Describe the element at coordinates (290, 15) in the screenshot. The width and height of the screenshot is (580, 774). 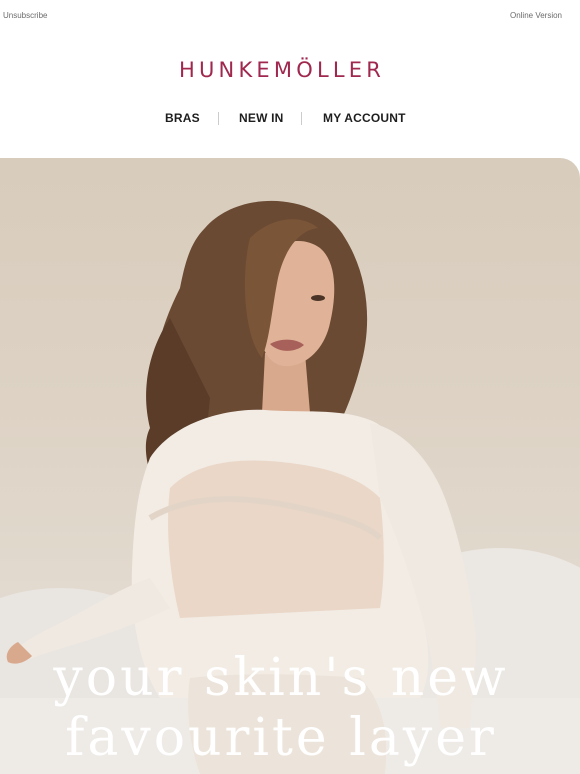
I see `top-bar: Unsubscribe Online Version` at that location.